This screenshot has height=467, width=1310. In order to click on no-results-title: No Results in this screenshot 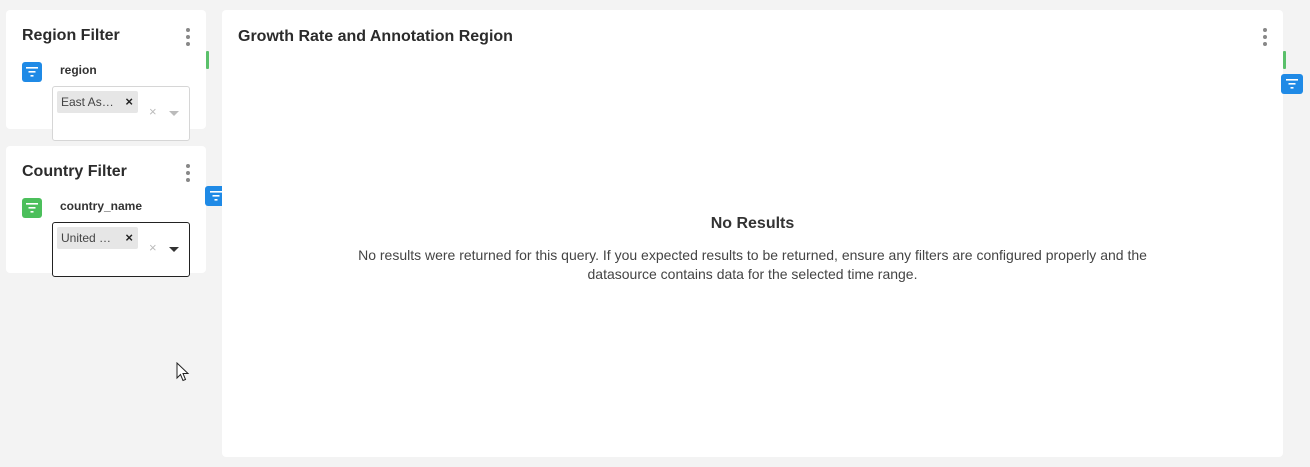, I will do `click(752, 223)`.